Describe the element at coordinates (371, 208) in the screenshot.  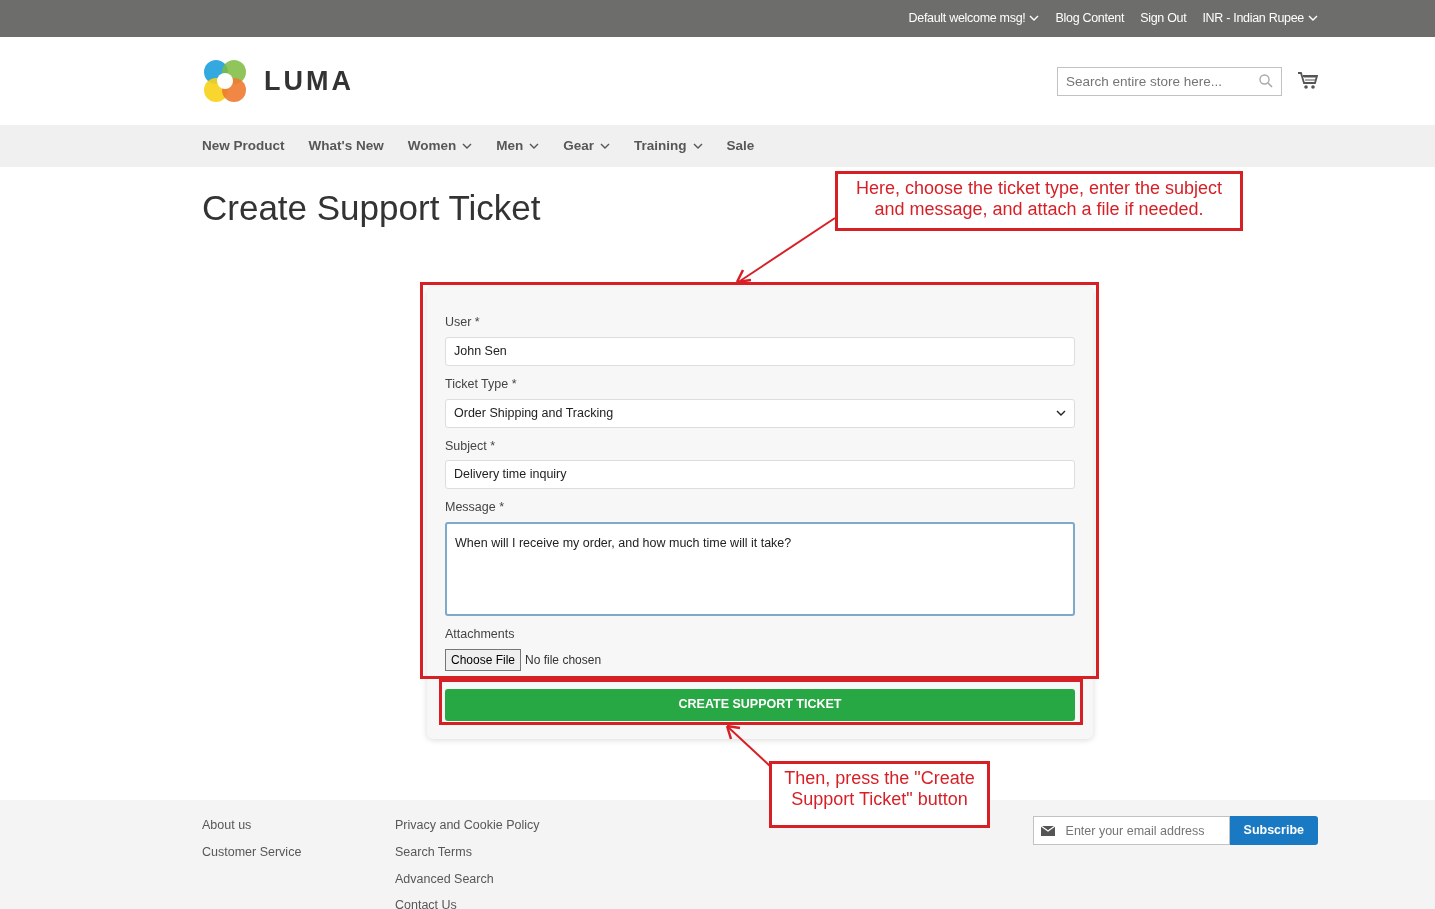
I see `page-title: Create Support Ticket` at that location.